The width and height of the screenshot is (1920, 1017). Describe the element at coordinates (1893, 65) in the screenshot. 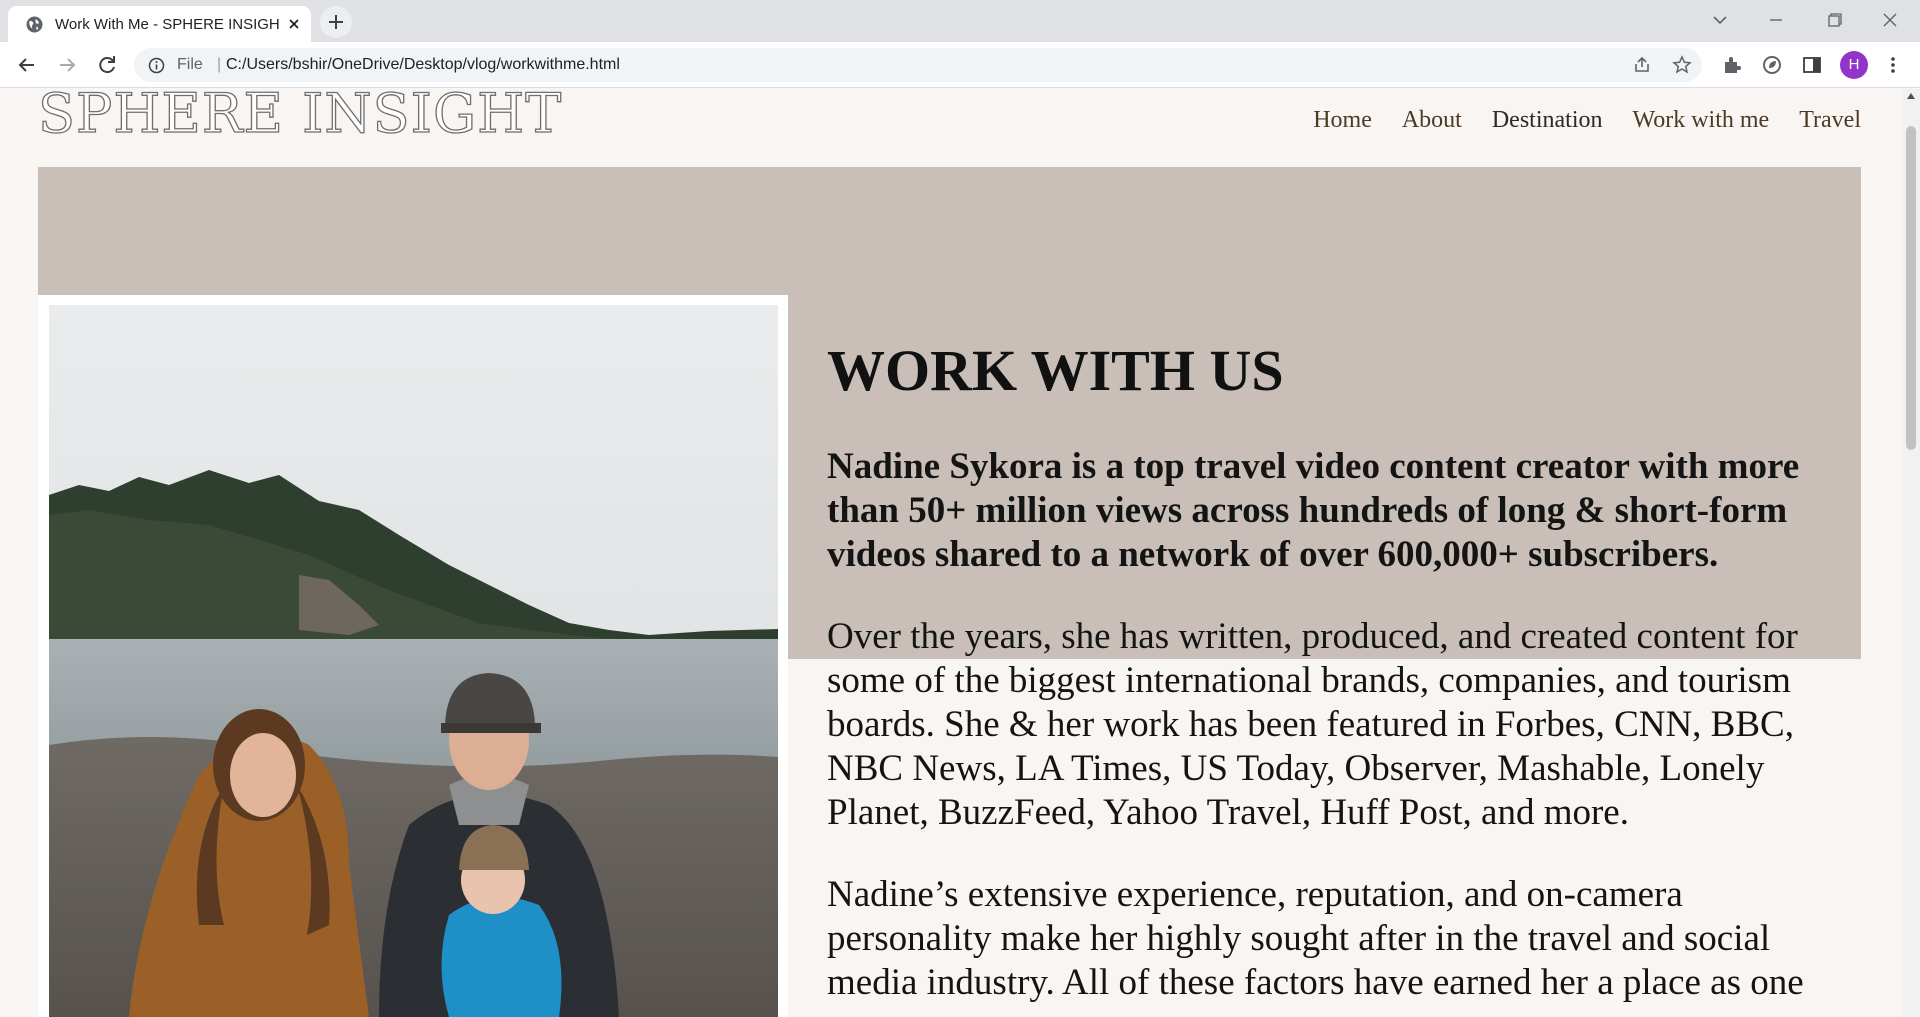

I see `more-menu-icon` at that location.